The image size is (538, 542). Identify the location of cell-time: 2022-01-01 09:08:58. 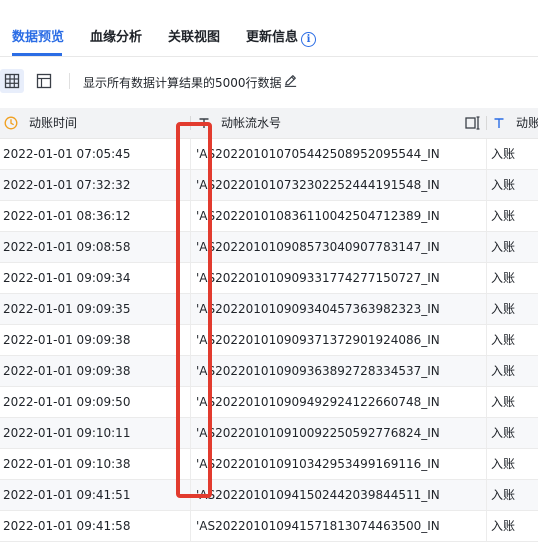
(67, 247).